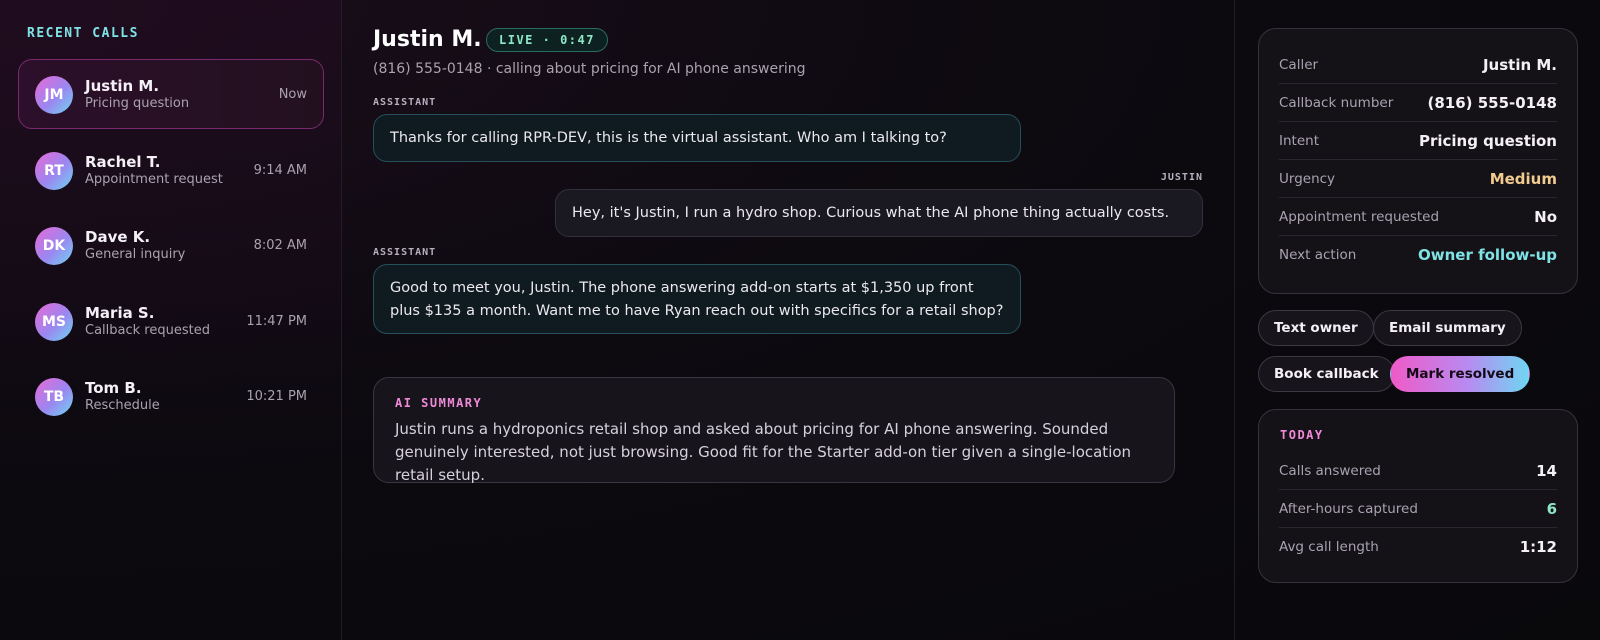 The height and width of the screenshot is (640, 1600). What do you see at coordinates (276, 321) in the screenshot?
I see `call-time: 11:47 PM` at bounding box center [276, 321].